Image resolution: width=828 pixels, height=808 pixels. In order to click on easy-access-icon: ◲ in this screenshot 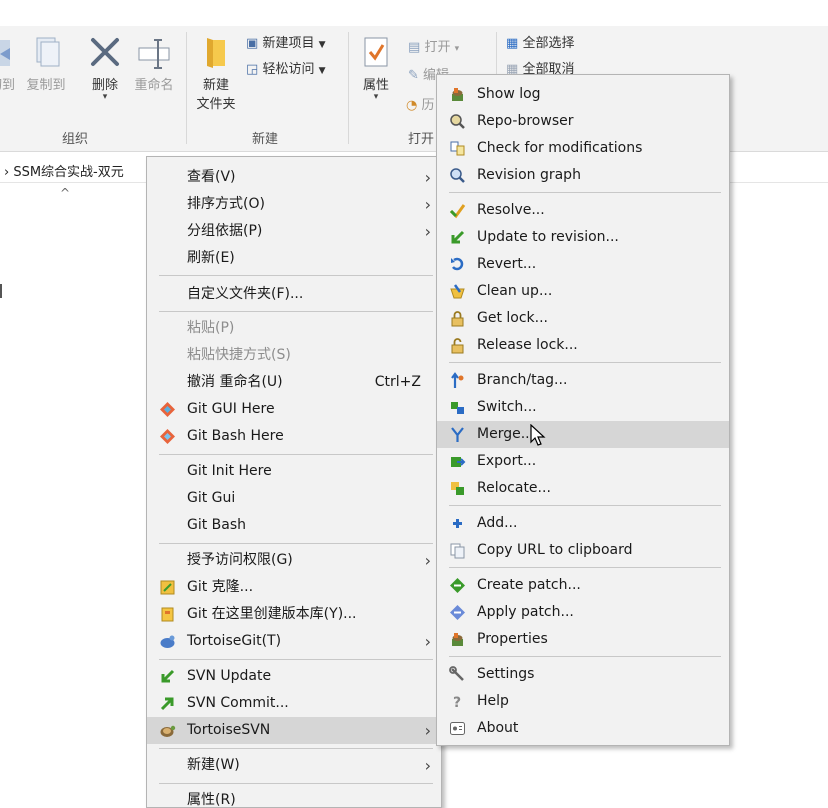, I will do `click(252, 69)`.